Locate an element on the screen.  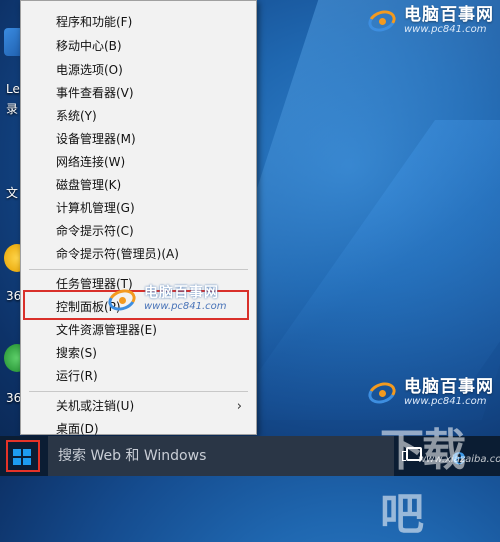
menu-item-system: 系统(Y) is located at coordinates (138, 116).